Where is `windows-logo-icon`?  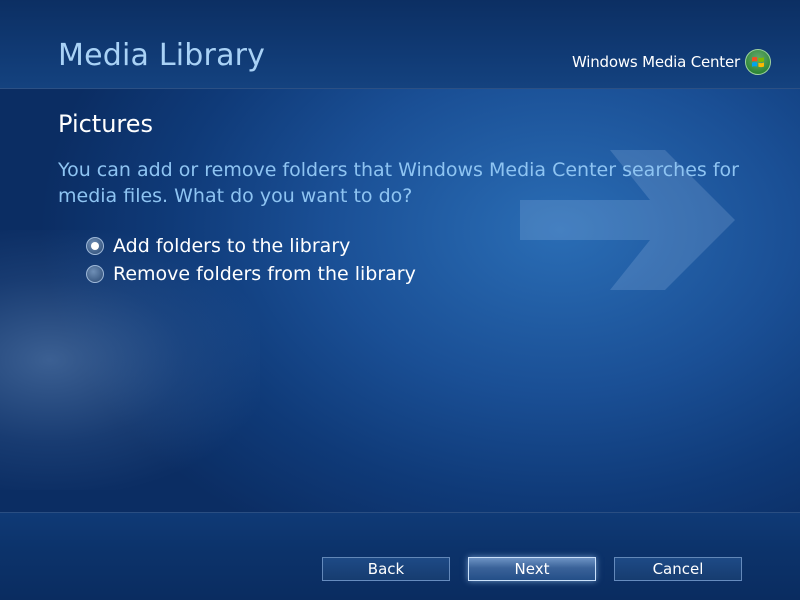 windows-logo-icon is located at coordinates (758, 62).